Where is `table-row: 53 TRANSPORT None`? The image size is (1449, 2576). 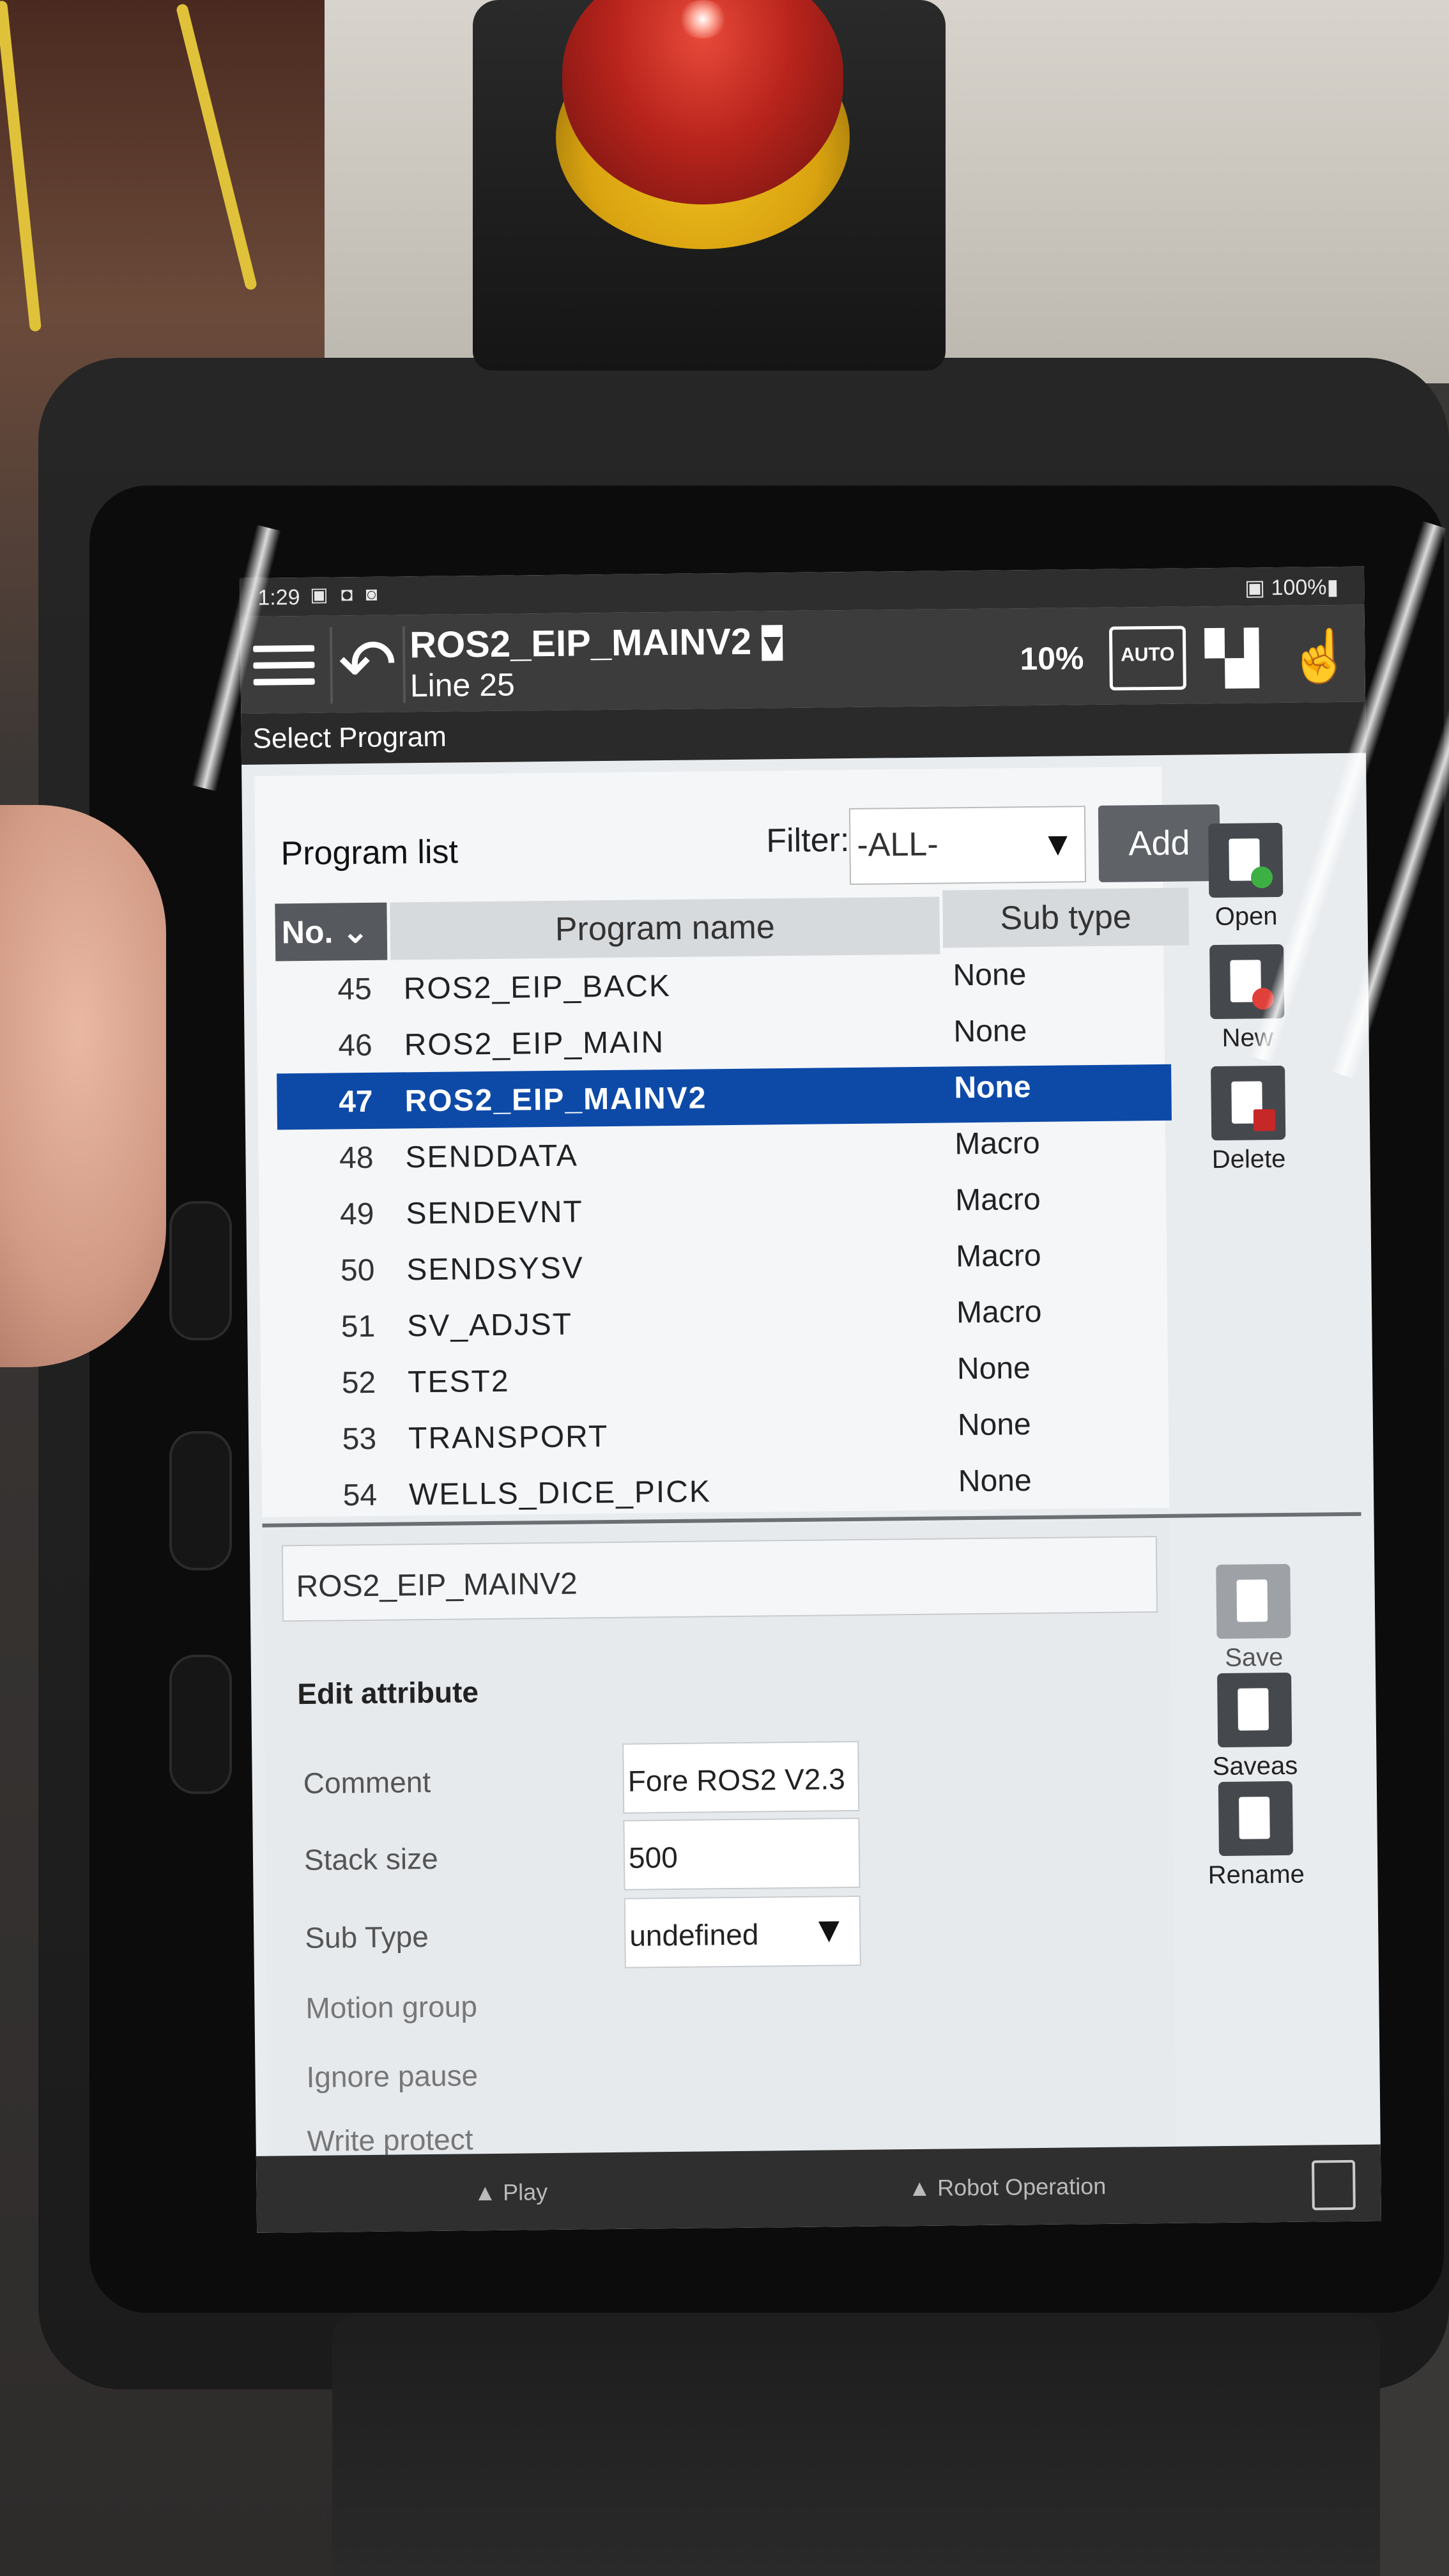
table-row: 53 TRANSPORT None is located at coordinates (728, 1435).